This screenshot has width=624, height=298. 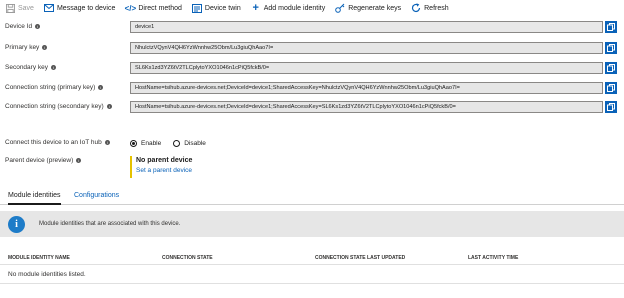 What do you see at coordinates (340, 8) in the screenshot?
I see `key-icon` at bounding box center [340, 8].